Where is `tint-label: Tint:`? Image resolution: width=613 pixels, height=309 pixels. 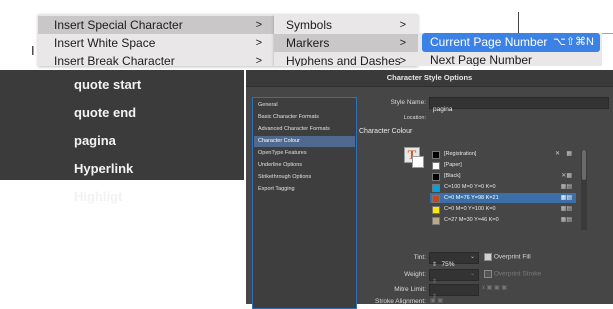
tint-label: Tint: is located at coordinates (419, 257).